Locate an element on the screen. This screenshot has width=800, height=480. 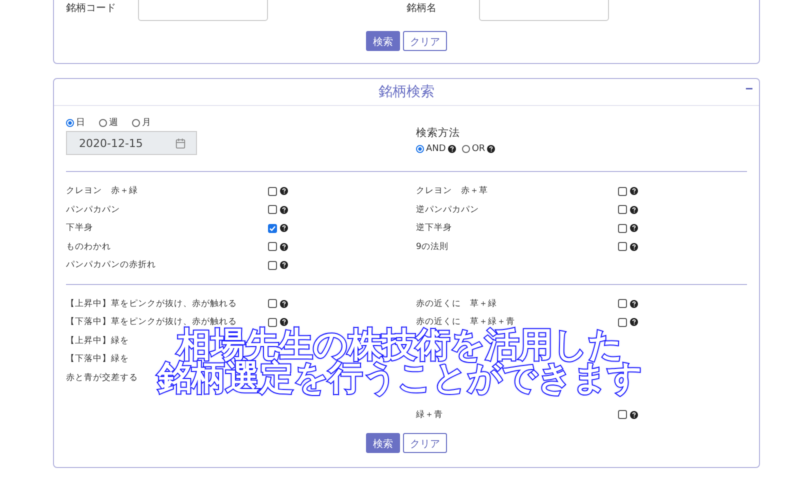
date-field: 2020-12-15 is located at coordinates (131, 143).